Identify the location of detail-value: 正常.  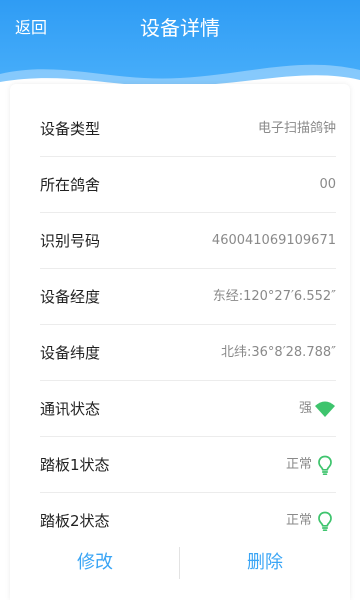
(298, 464).